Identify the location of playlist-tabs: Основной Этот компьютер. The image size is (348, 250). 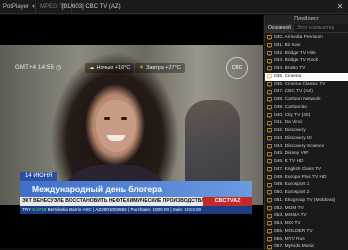
(306, 28).